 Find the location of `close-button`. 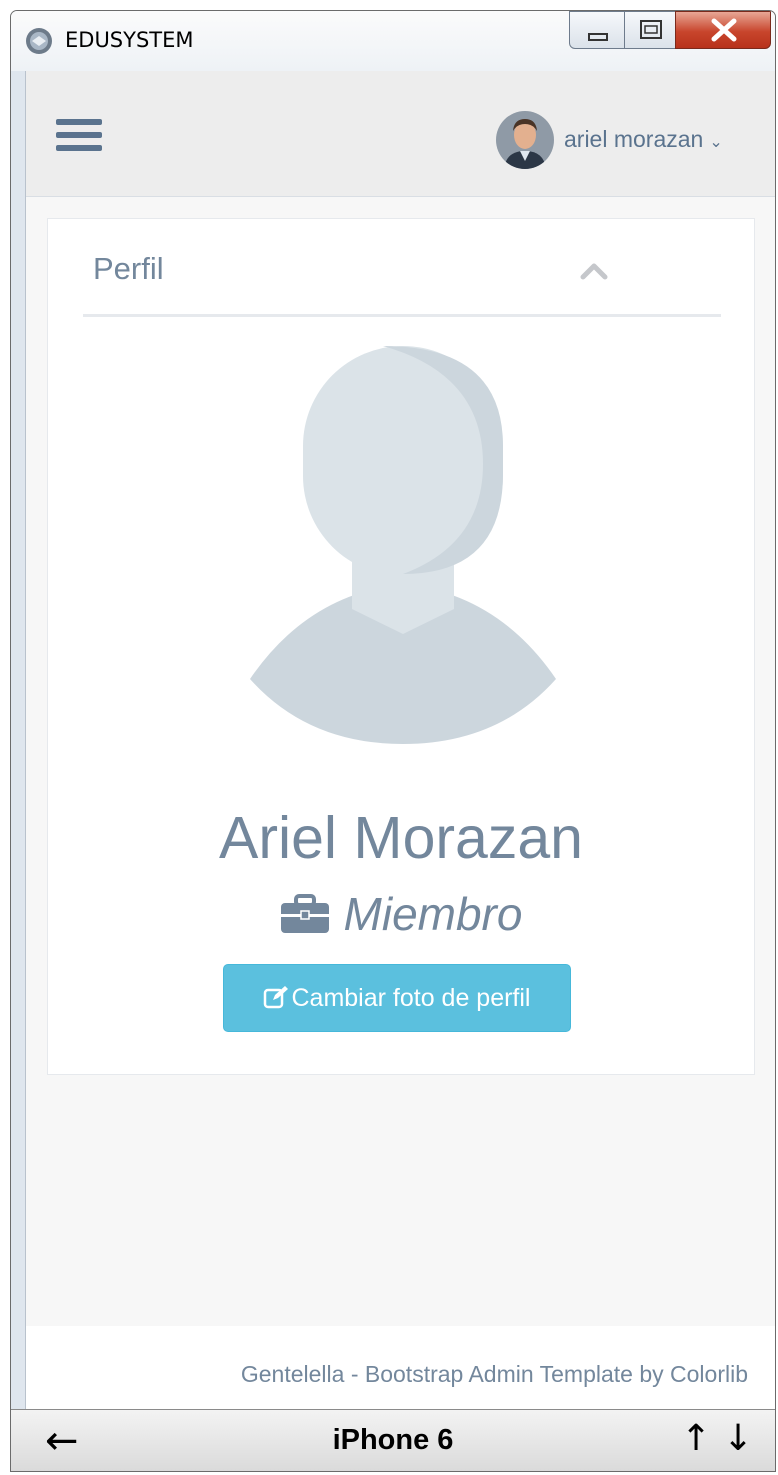

close-button is located at coordinates (723, 30).